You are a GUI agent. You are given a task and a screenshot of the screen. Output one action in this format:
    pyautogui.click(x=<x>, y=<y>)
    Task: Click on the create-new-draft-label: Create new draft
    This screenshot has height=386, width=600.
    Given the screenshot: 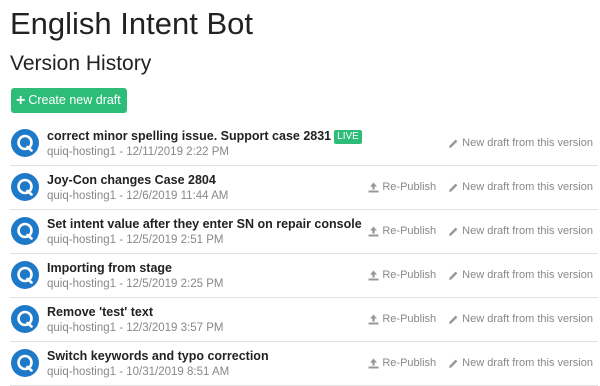 What is the action you would take?
    pyautogui.click(x=74, y=100)
    